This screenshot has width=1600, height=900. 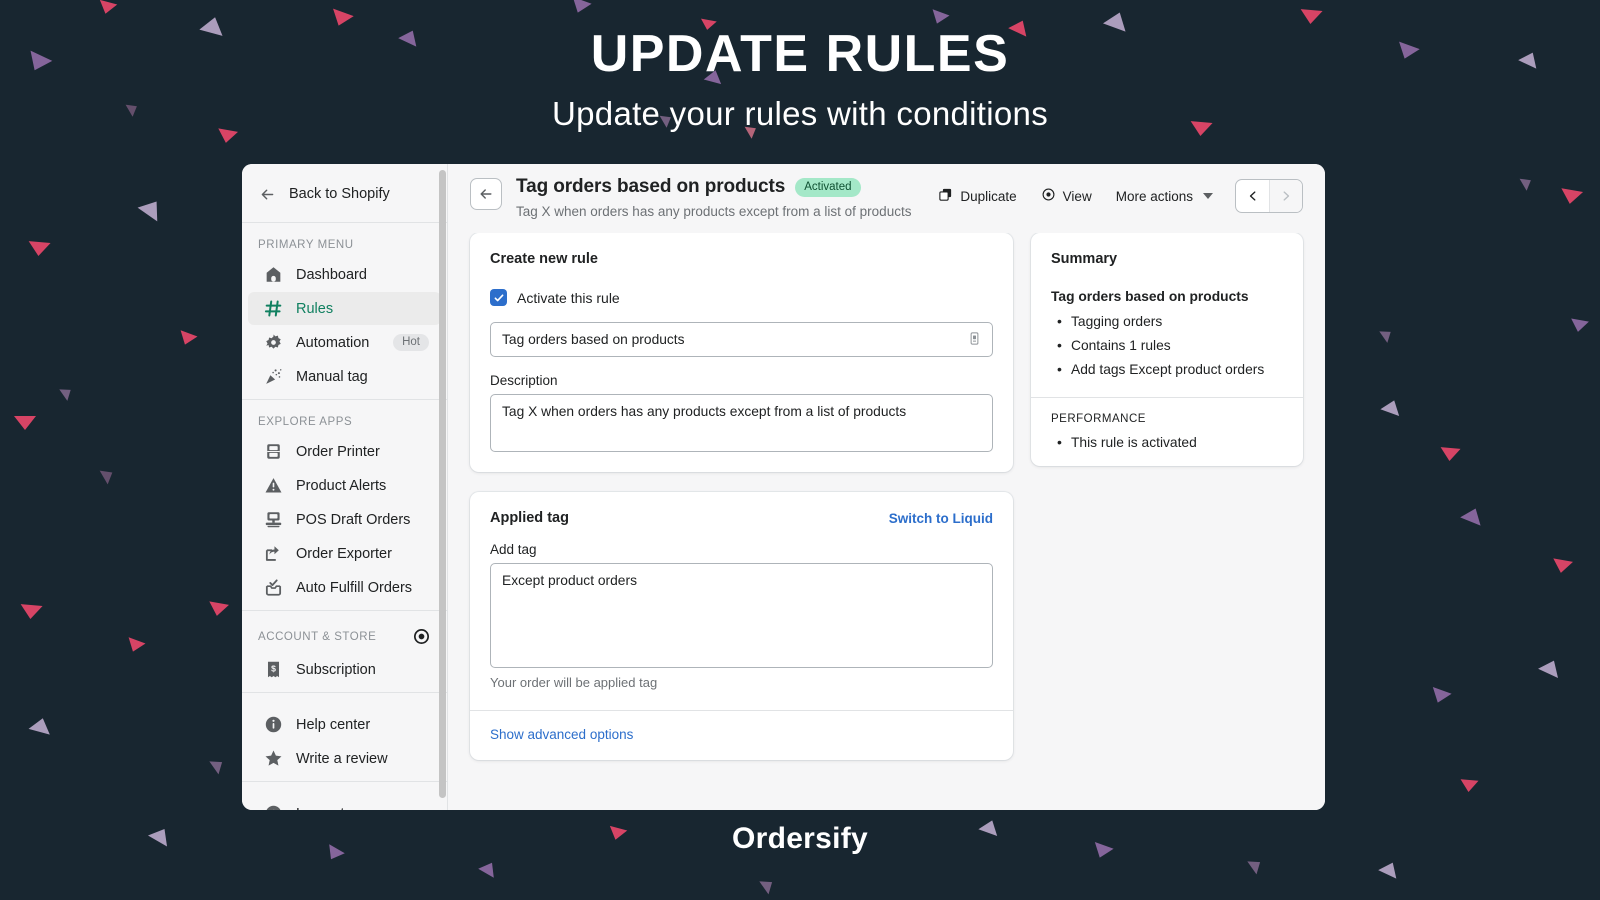 I want to click on pagination, so click(x=1269, y=196).